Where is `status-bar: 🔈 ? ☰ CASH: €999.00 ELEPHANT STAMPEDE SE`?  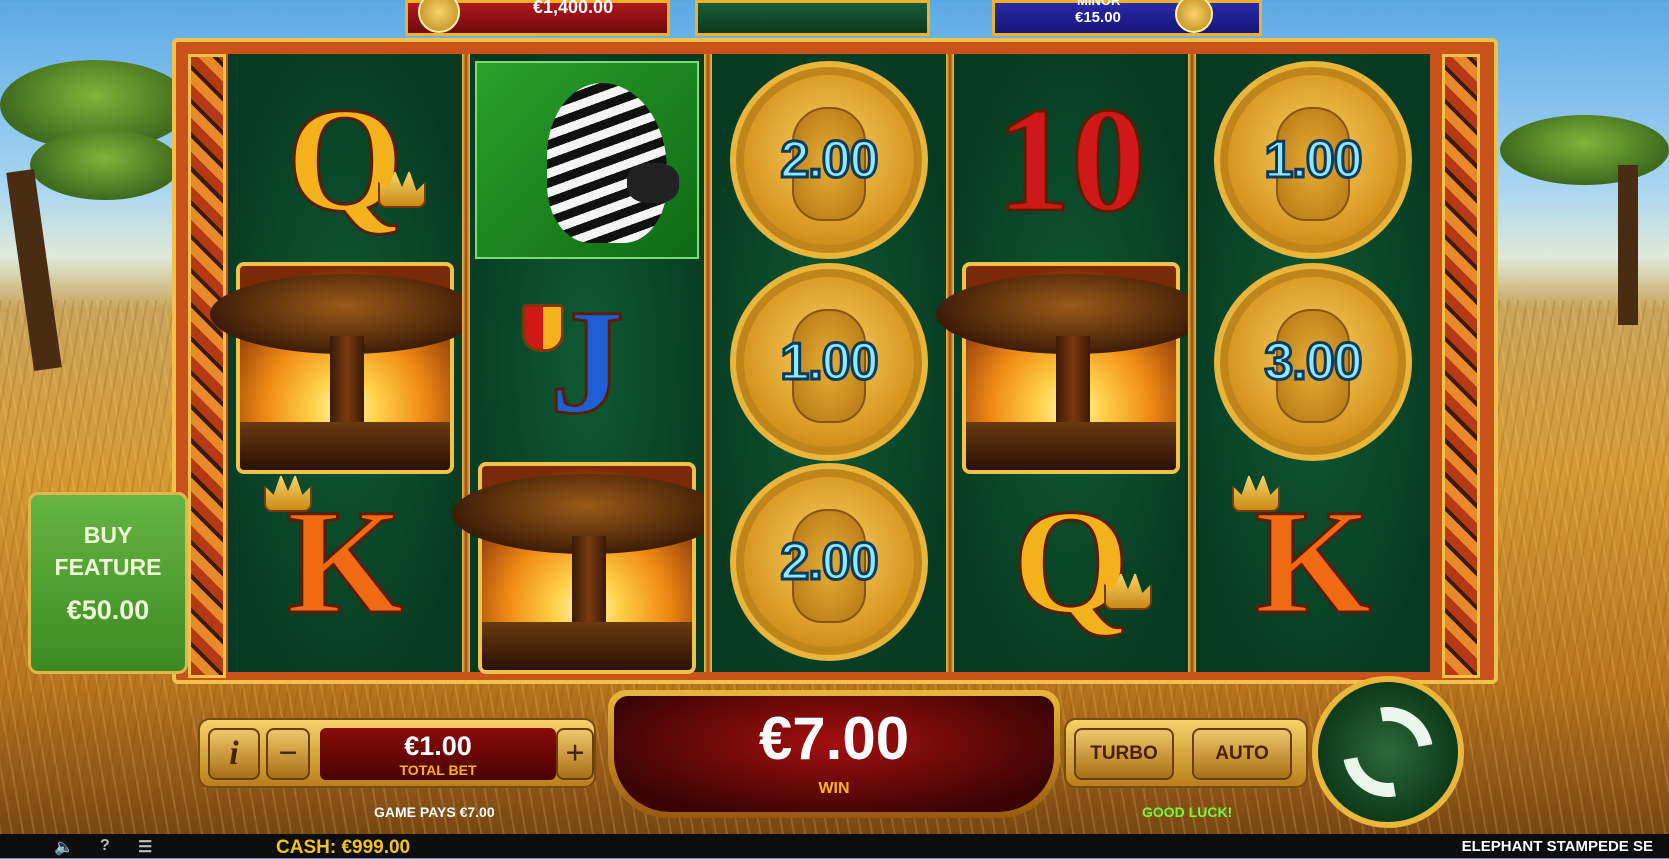 status-bar: 🔈 ? ☰ CASH: €999.00 ELEPHANT STAMPEDE SE is located at coordinates (834, 846).